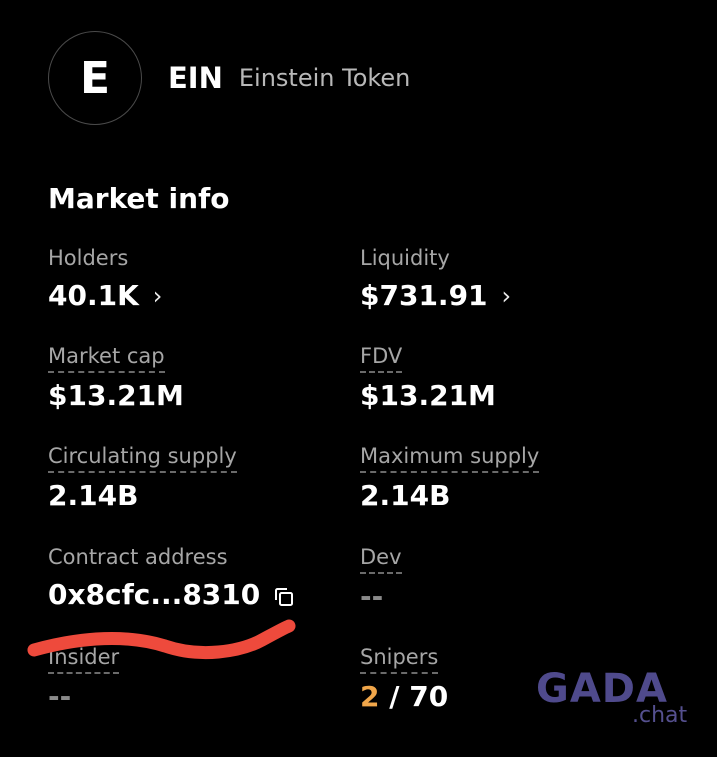 Image resolution: width=717 pixels, height=757 pixels. What do you see at coordinates (138, 557) in the screenshot?
I see `contract-address-label: Contract address` at bounding box center [138, 557].